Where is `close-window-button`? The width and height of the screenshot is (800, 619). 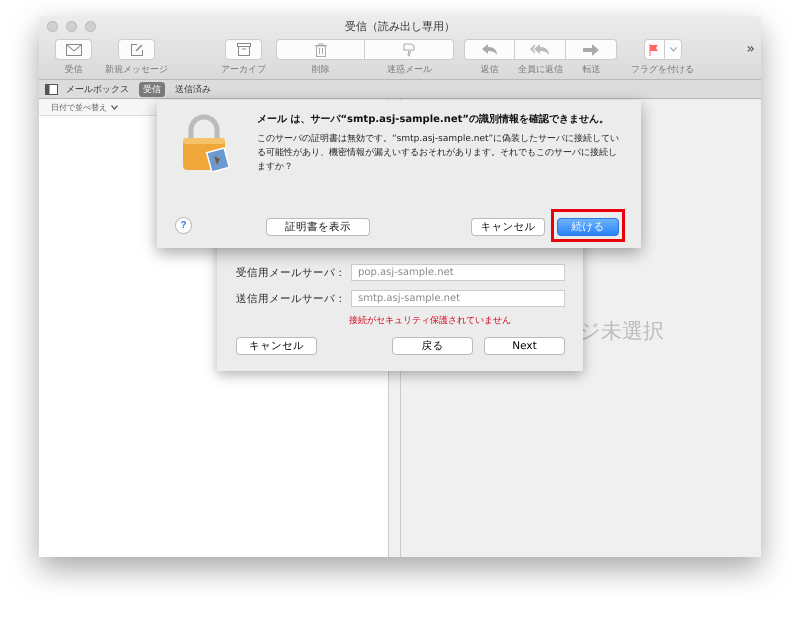 close-window-button is located at coordinates (52, 26).